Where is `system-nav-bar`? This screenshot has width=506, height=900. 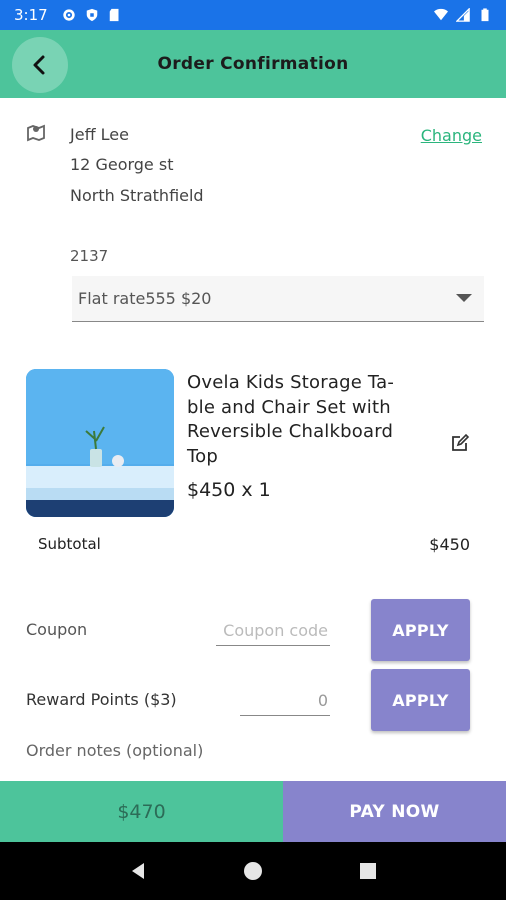 system-nav-bar is located at coordinates (253, 871).